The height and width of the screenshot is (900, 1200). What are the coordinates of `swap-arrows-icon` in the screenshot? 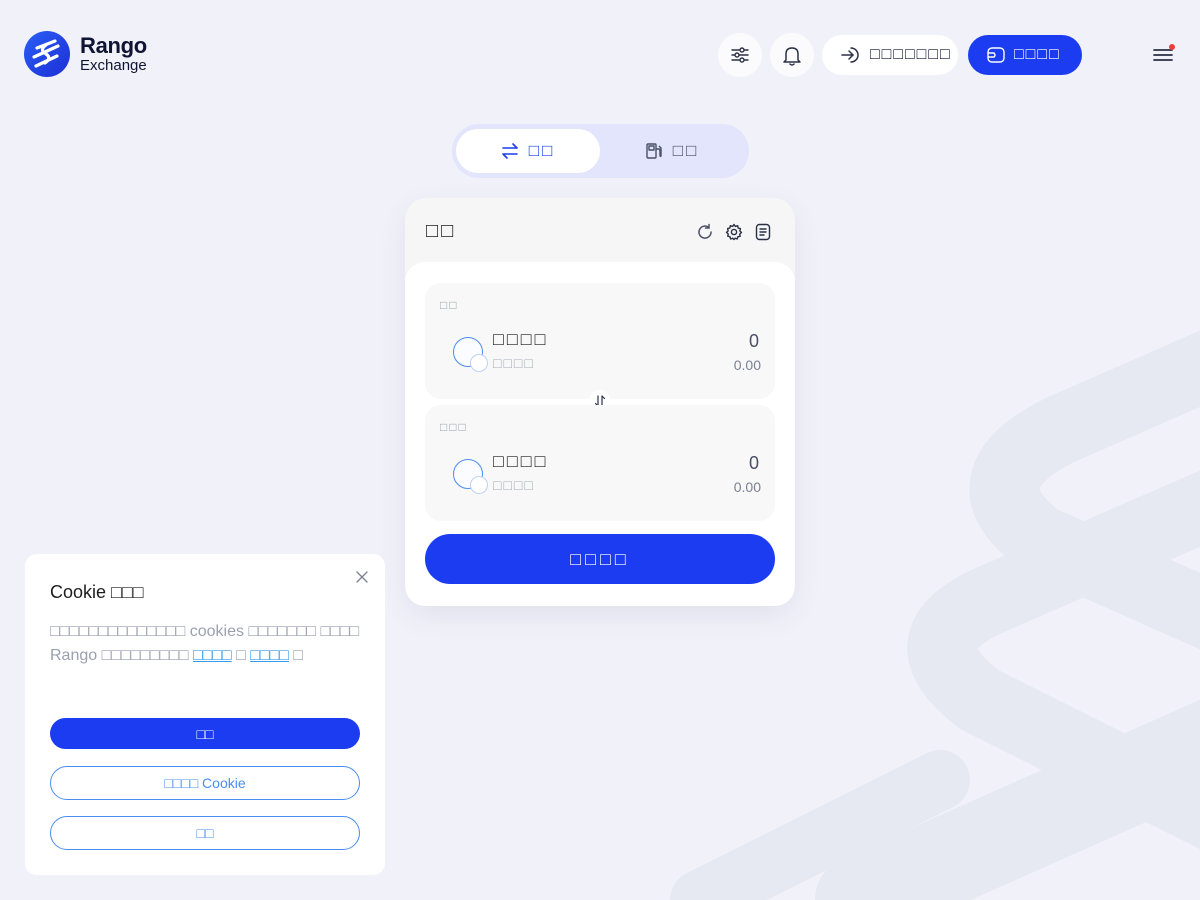 It's located at (509, 151).